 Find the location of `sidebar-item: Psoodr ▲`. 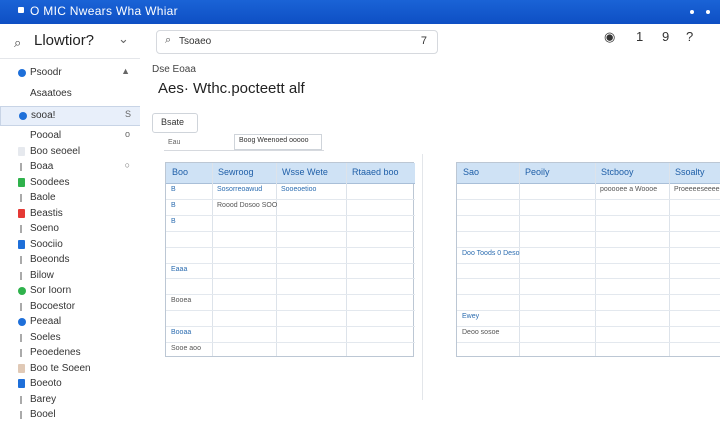

sidebar-item: Psoodr ▲ is located at coordinates (70, 73).